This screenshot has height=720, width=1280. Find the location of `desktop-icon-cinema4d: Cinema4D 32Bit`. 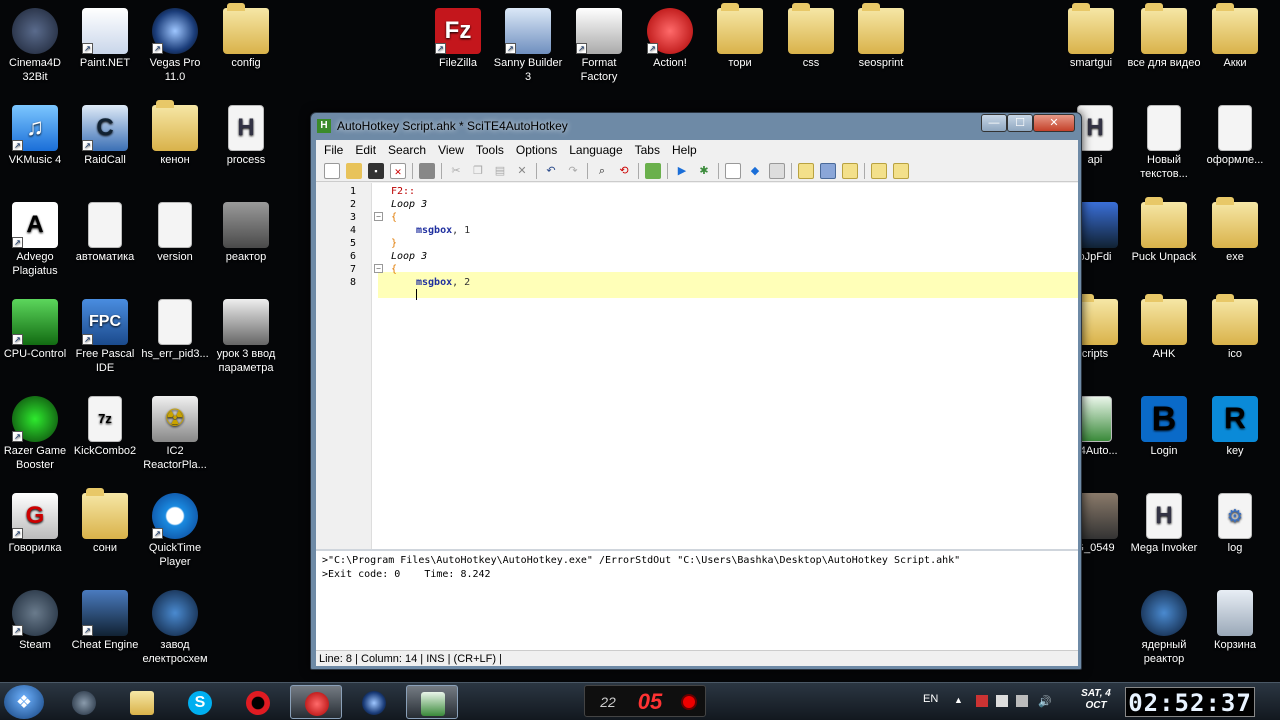

desktop-icon-cinema4d: Cinema4D 32Bit is located at coordinates (36, 46).